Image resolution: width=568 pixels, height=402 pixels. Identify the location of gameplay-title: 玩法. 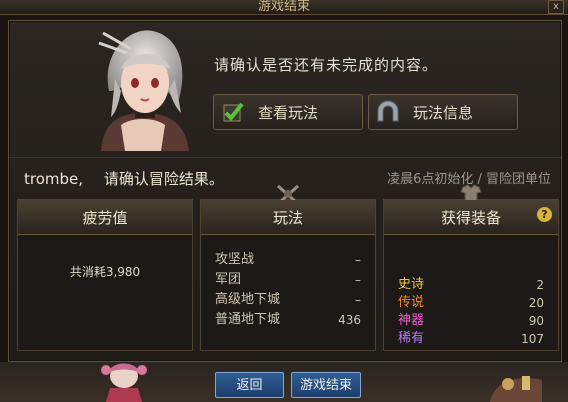
(287, 218).